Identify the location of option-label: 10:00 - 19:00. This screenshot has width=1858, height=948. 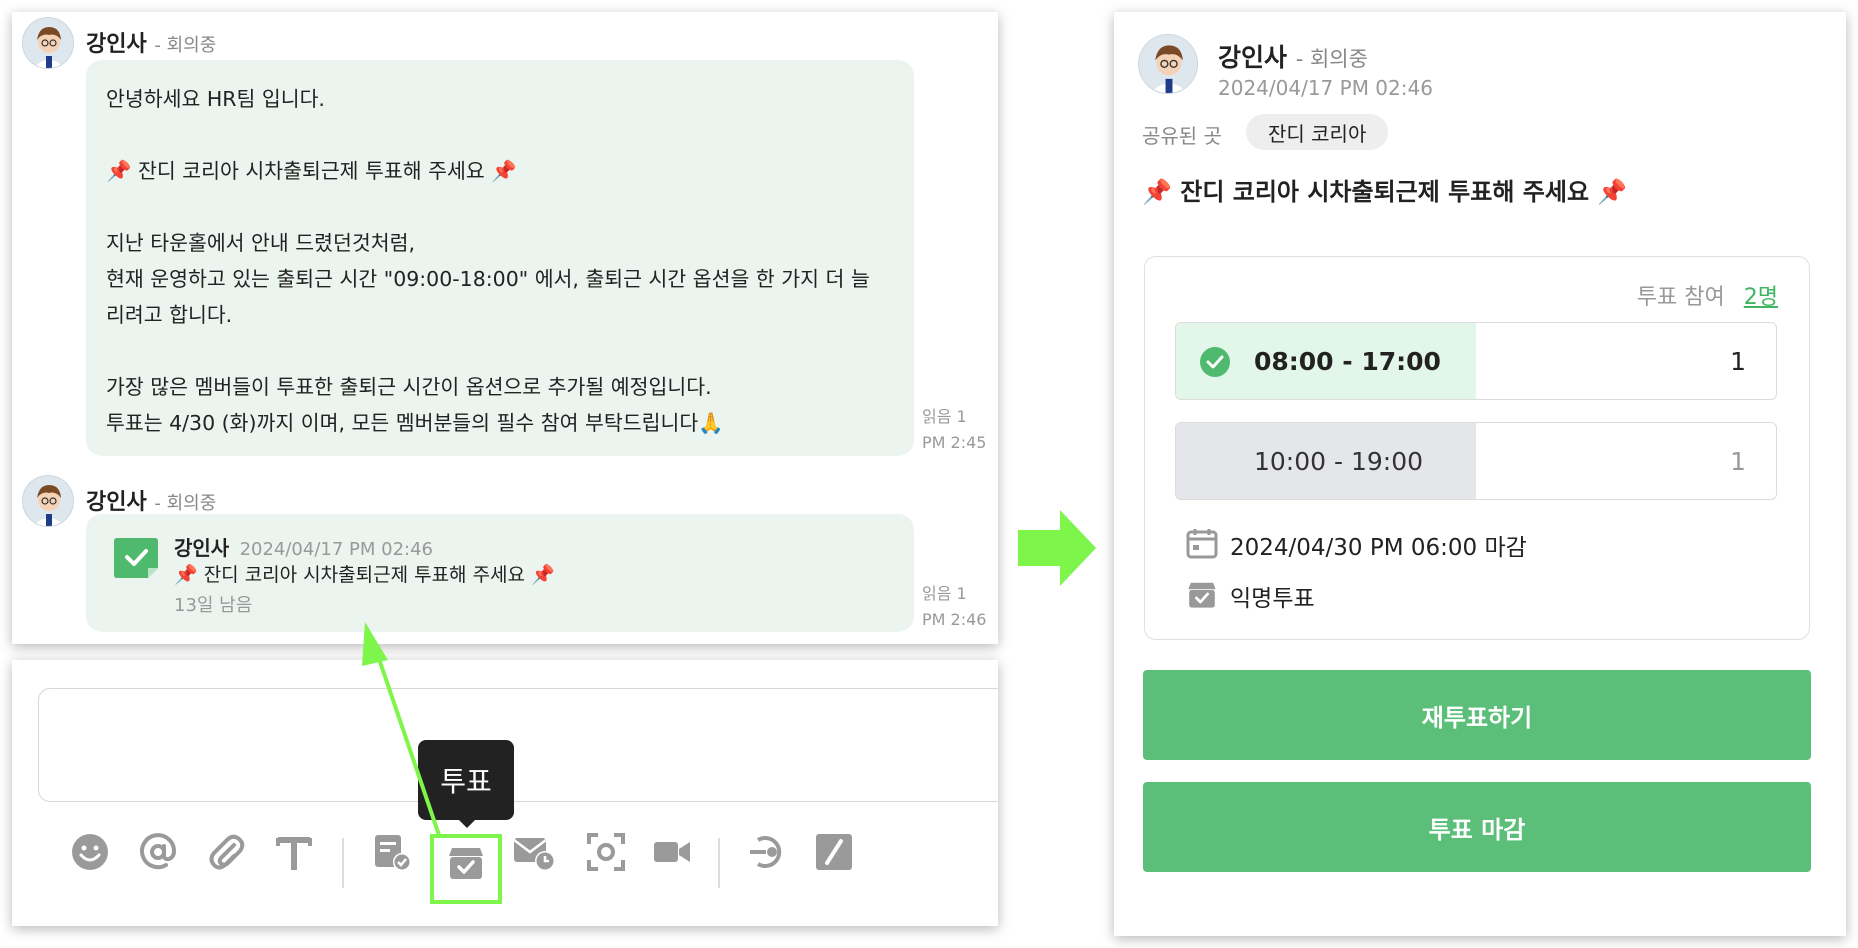
(1339, 461).